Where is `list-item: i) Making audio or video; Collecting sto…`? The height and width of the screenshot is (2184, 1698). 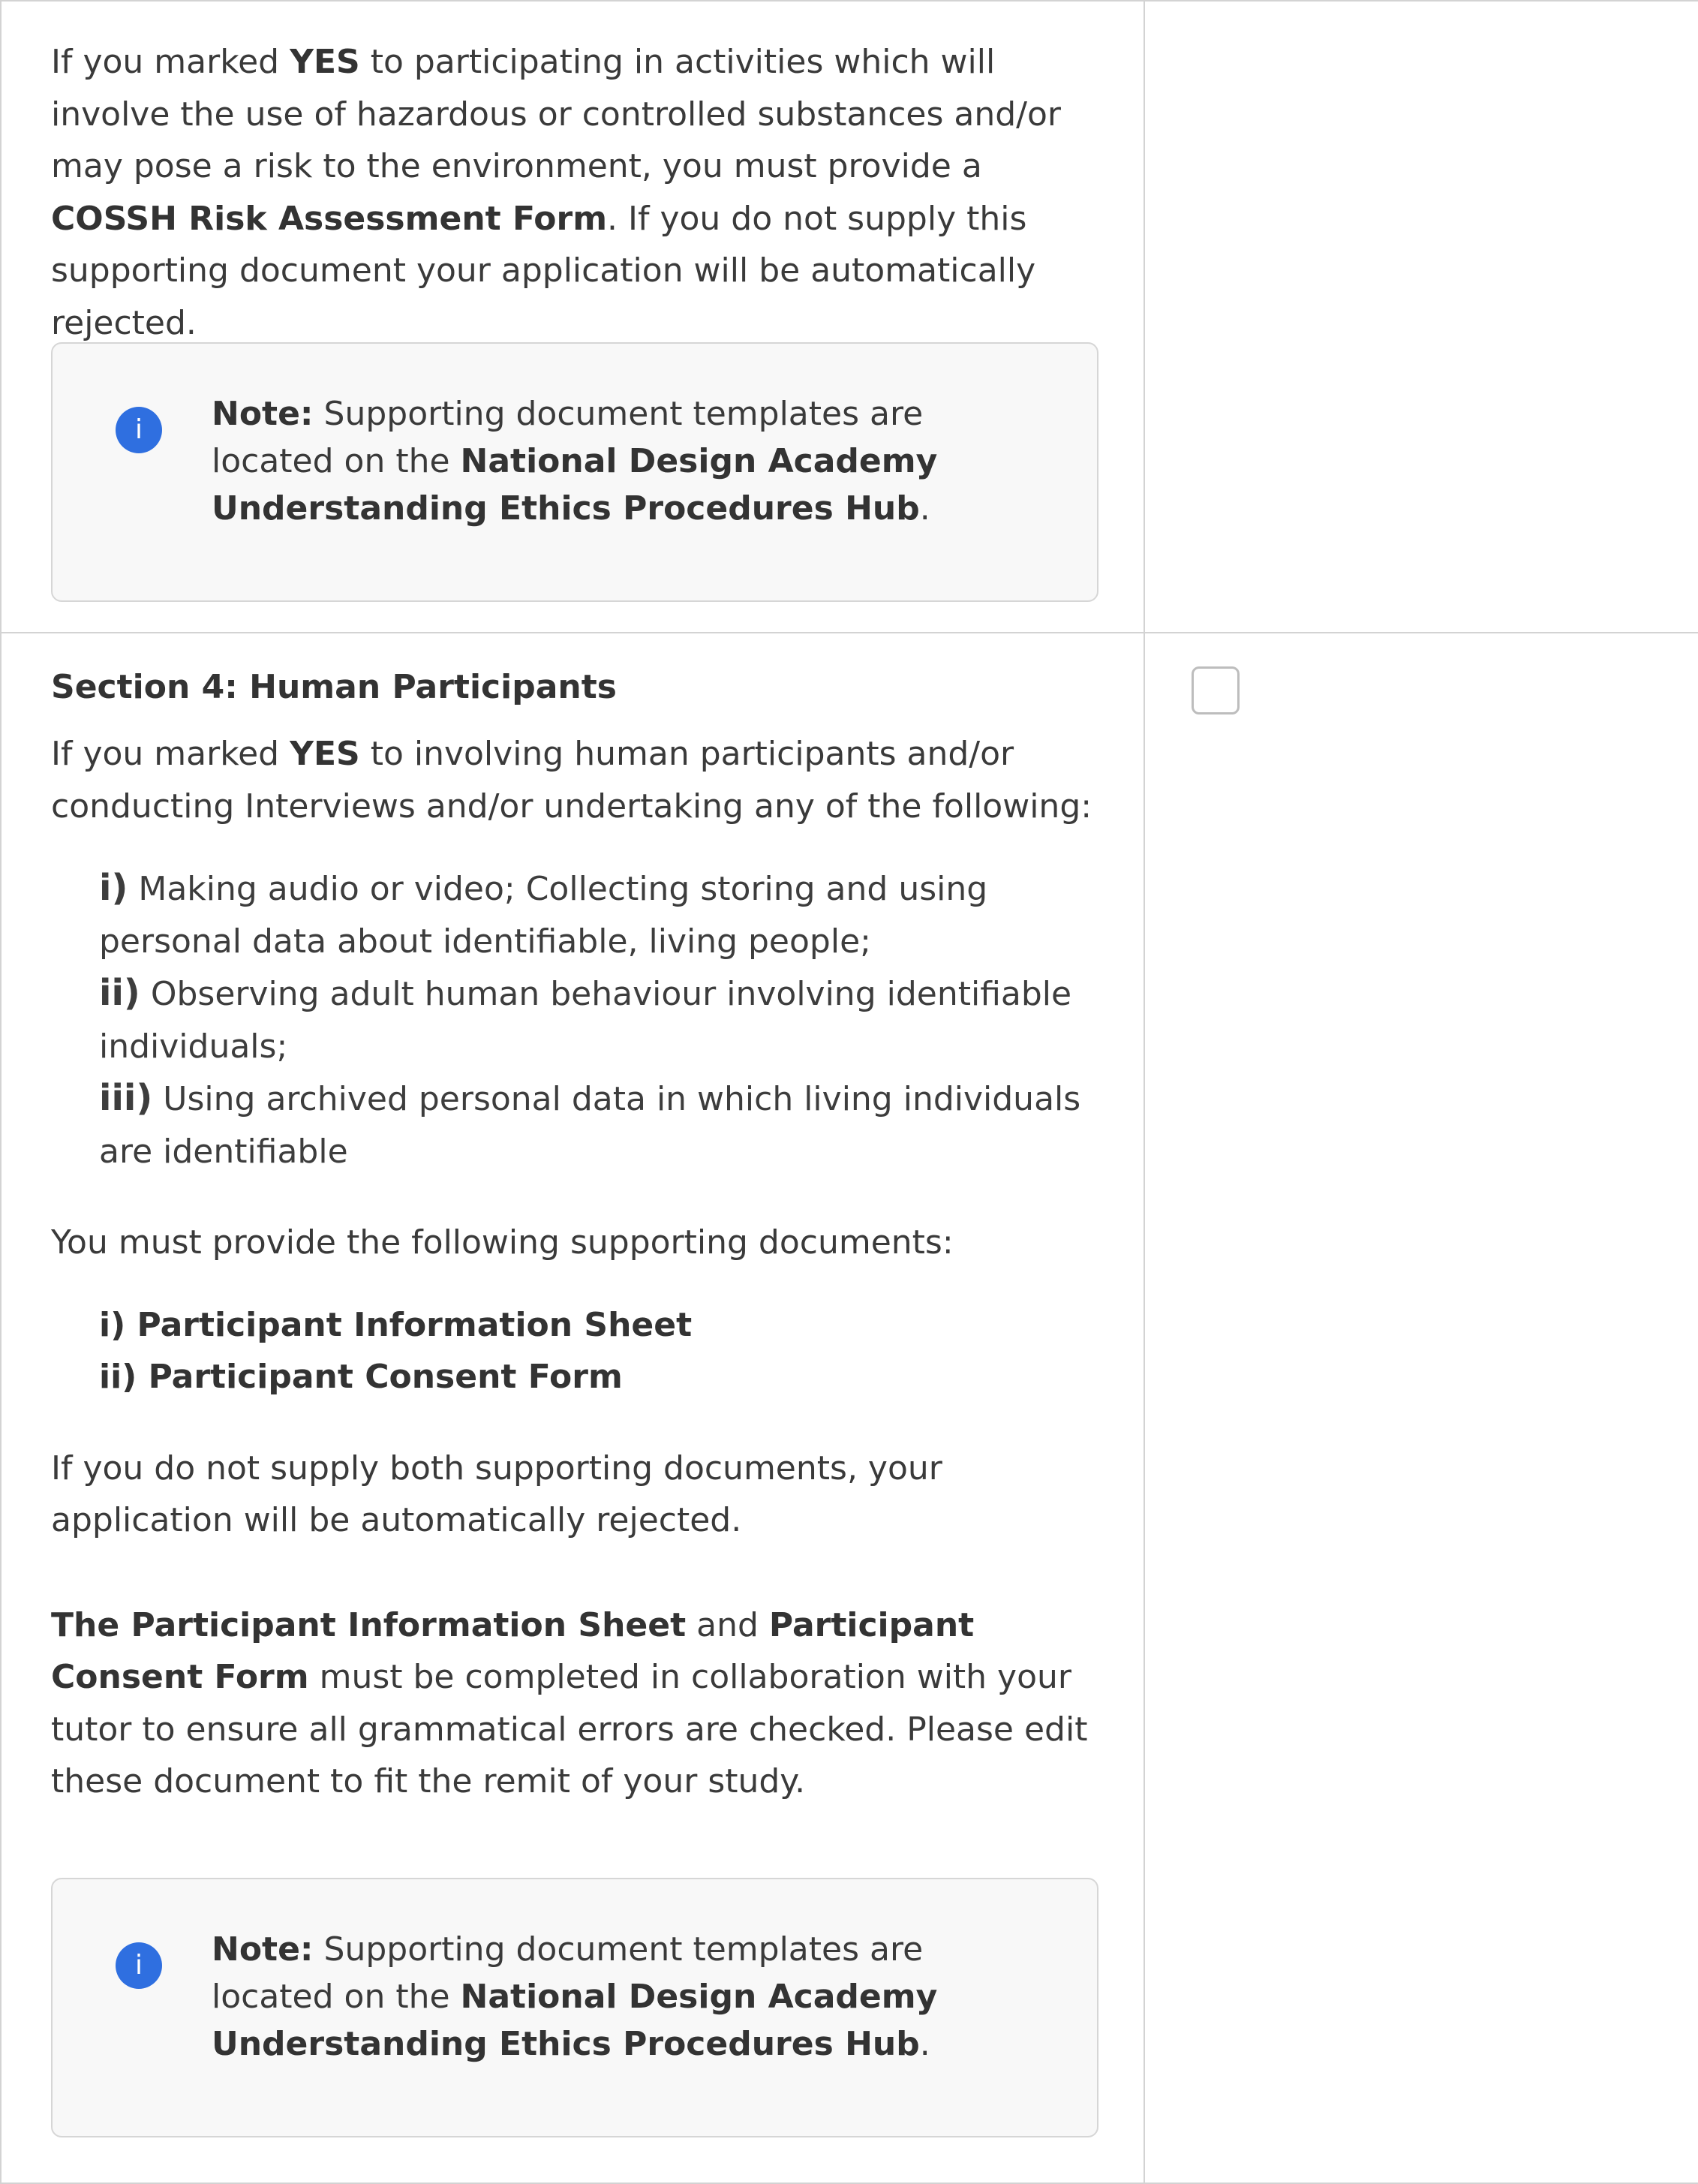
list-item: i) Making audio or video; Collecting sto… is located at coordinates (600, 914).